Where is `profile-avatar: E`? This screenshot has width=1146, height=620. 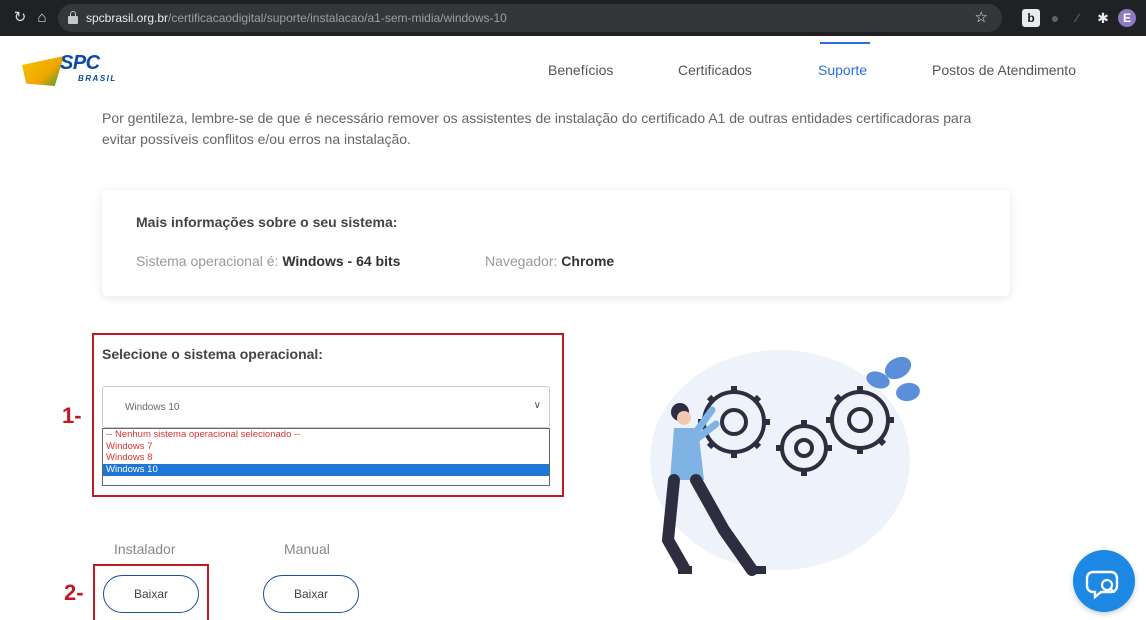
profile-avatar: E is located at coordinates (1127, 18).